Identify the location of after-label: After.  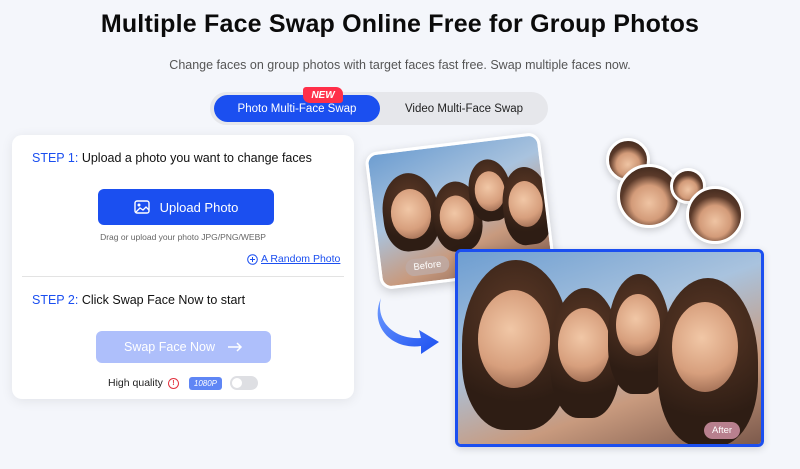
(722, 430).